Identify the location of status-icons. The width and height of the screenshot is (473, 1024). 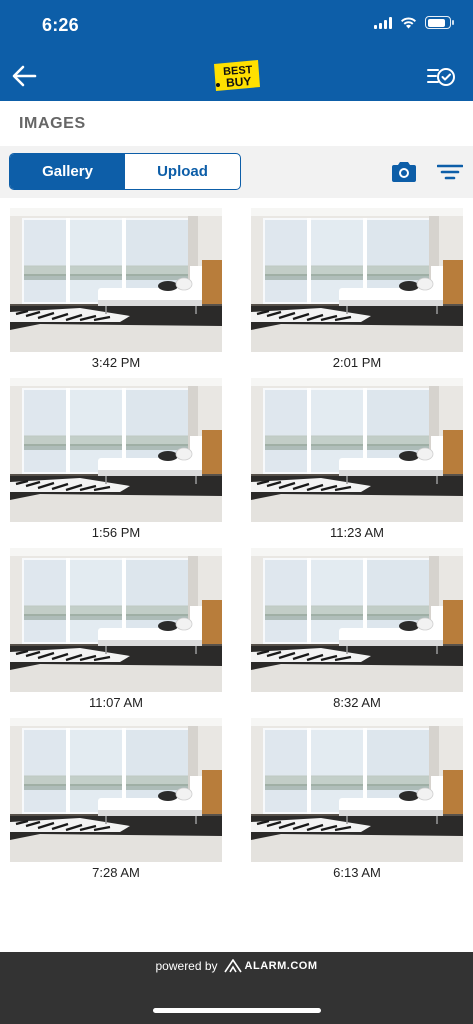
(414, 22).